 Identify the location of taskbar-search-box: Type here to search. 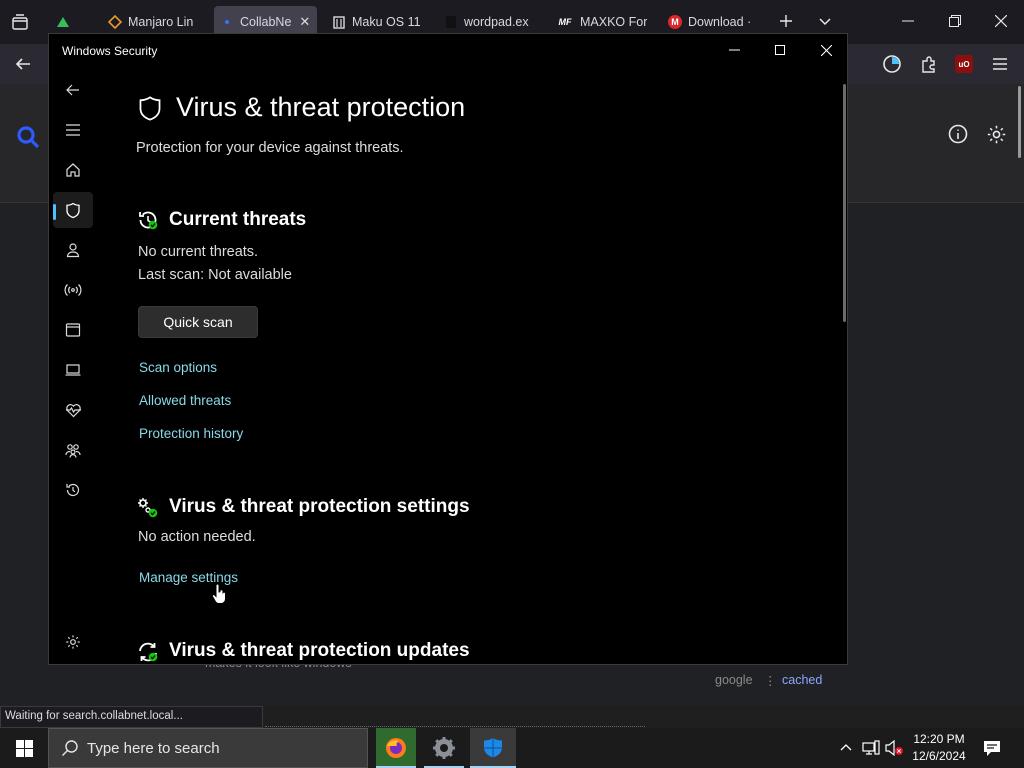
(208, 748).